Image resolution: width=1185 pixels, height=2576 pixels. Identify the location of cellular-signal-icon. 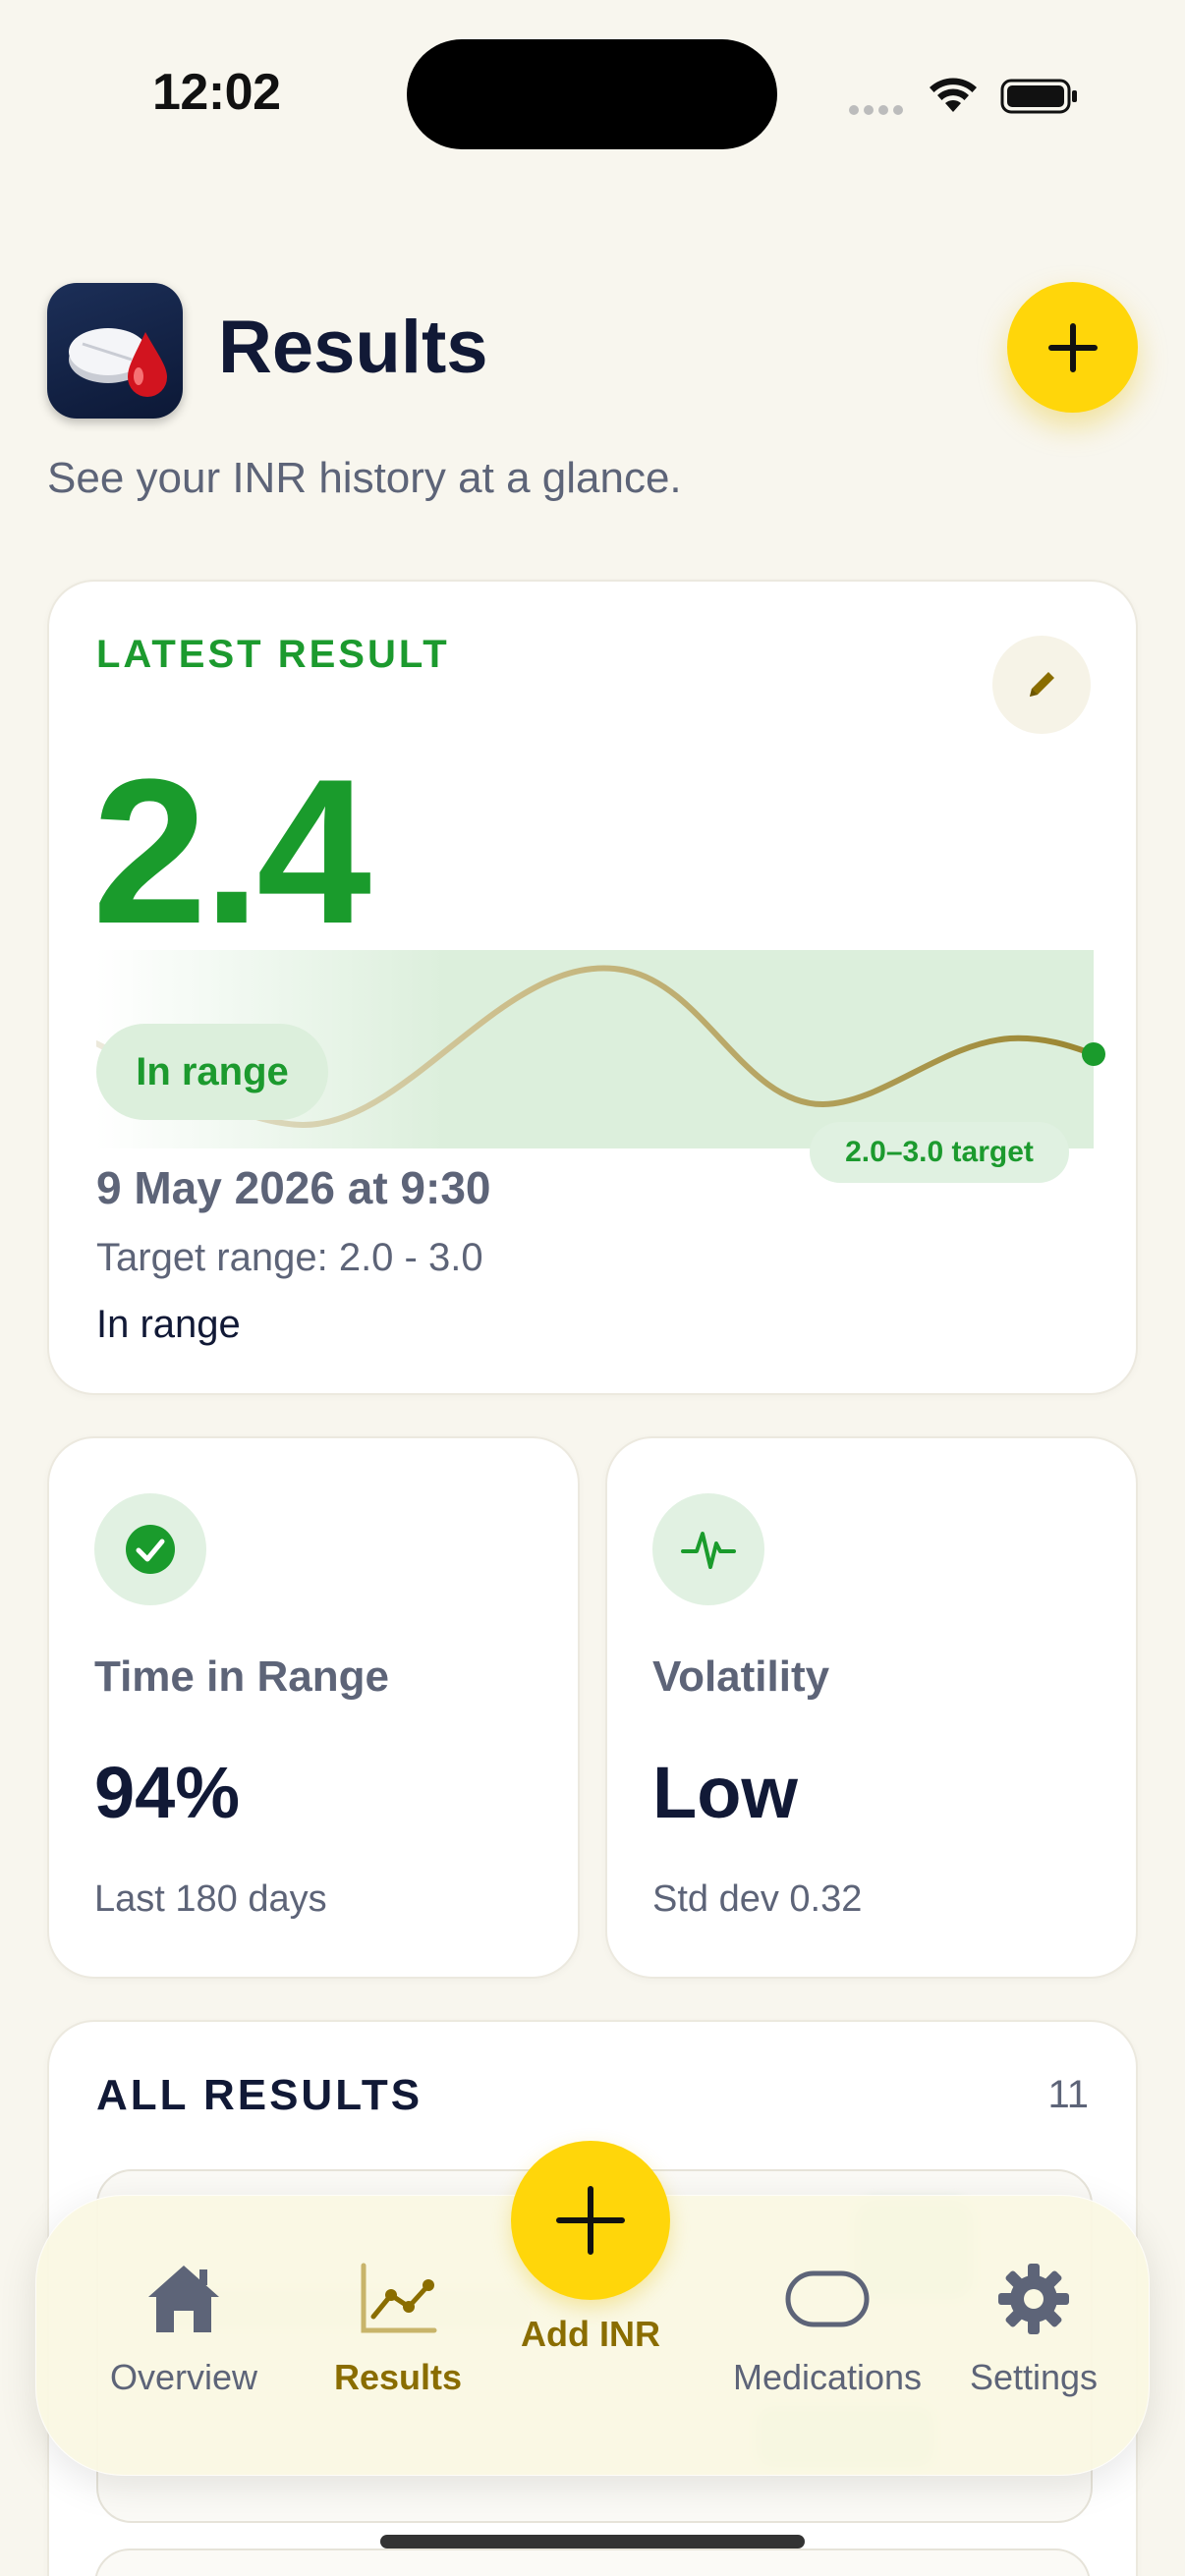
(879, 111).